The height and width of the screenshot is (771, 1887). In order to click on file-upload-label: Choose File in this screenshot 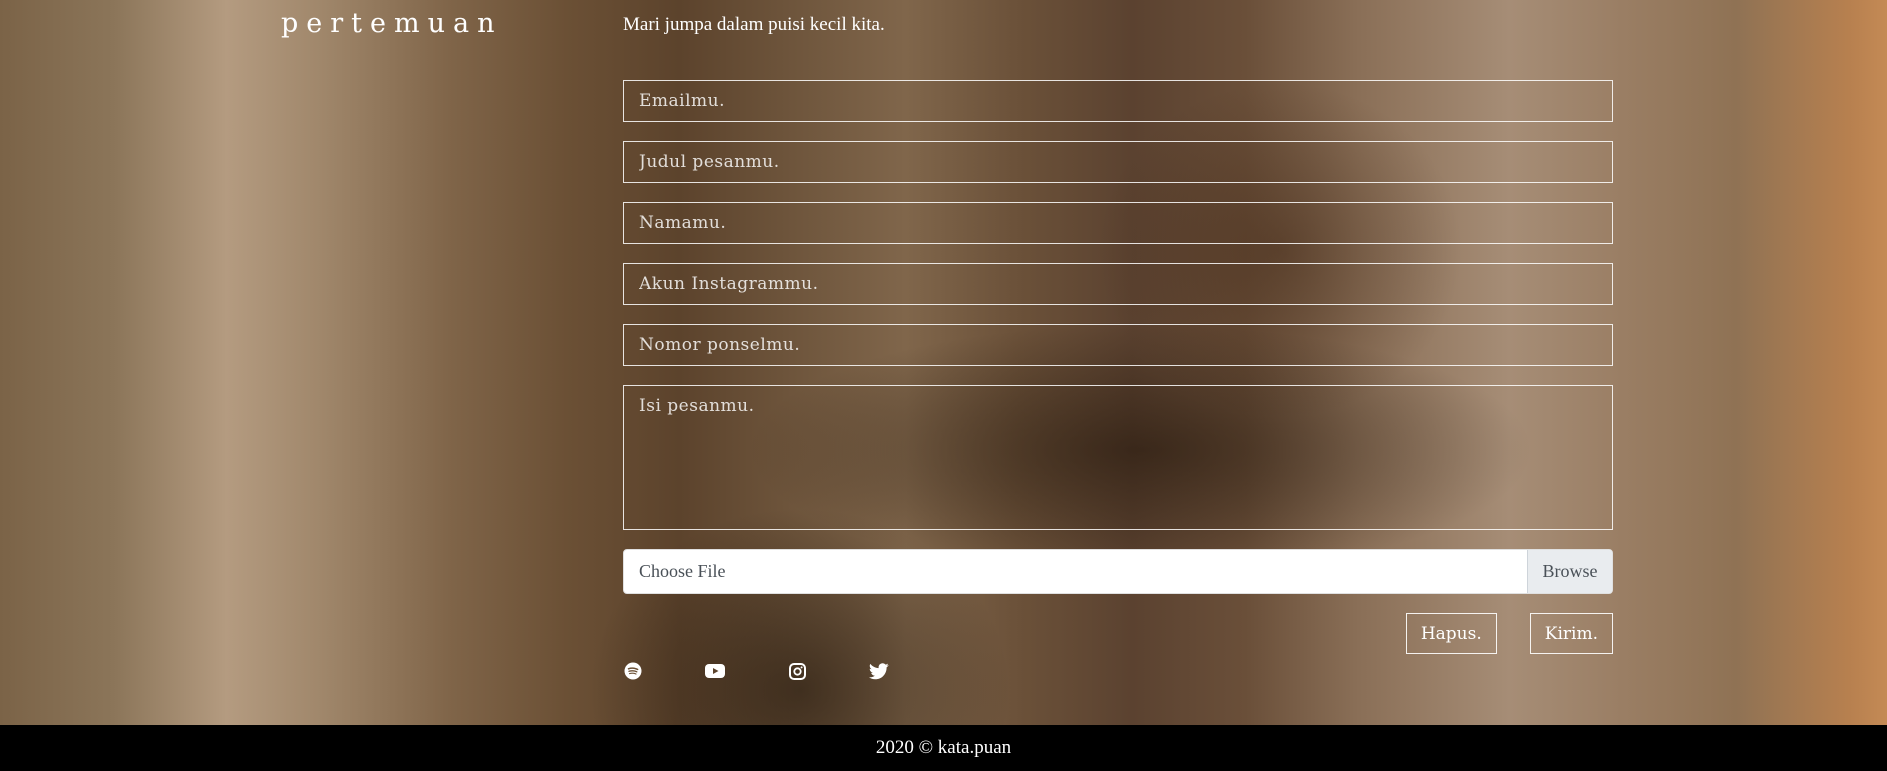, I will do `click(1075, 571)`.